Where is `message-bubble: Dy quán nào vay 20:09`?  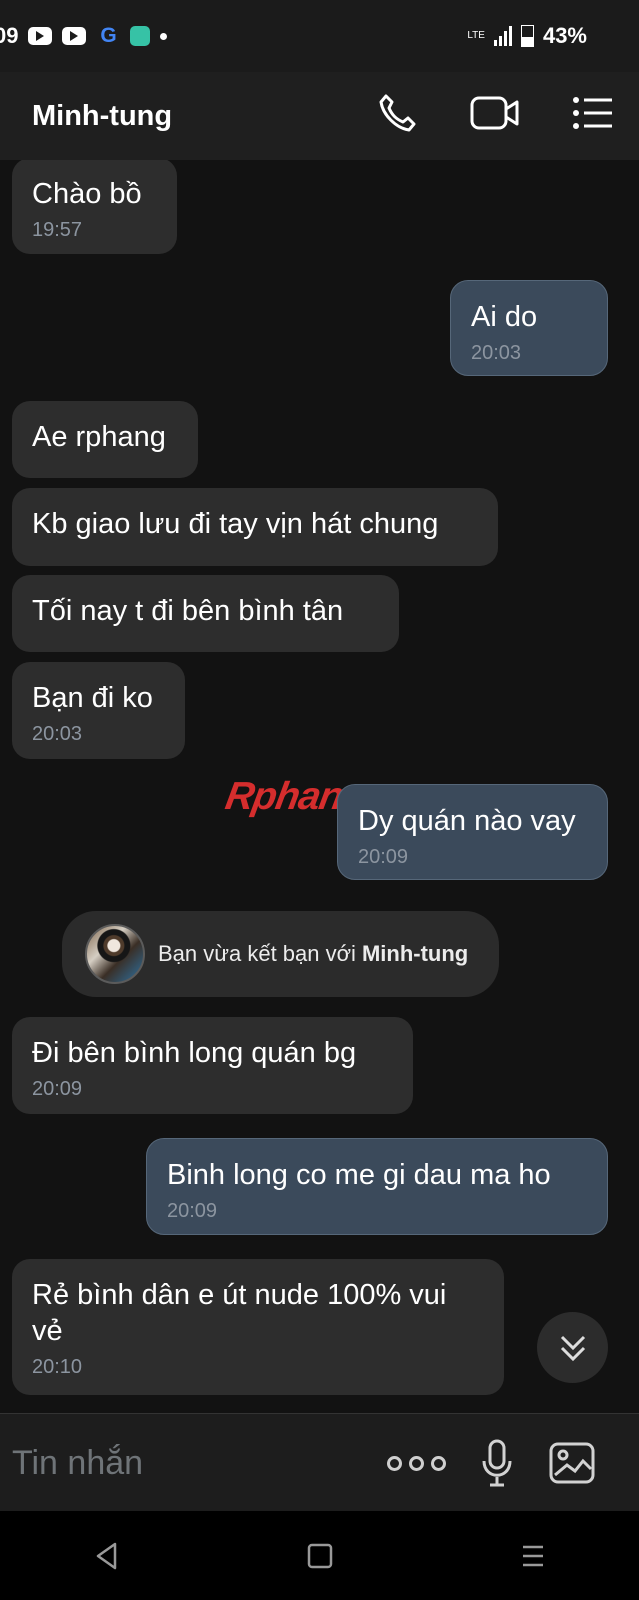 message-bubble: Dy quán nào vay 20:09 is located at coordinates (472, 832).